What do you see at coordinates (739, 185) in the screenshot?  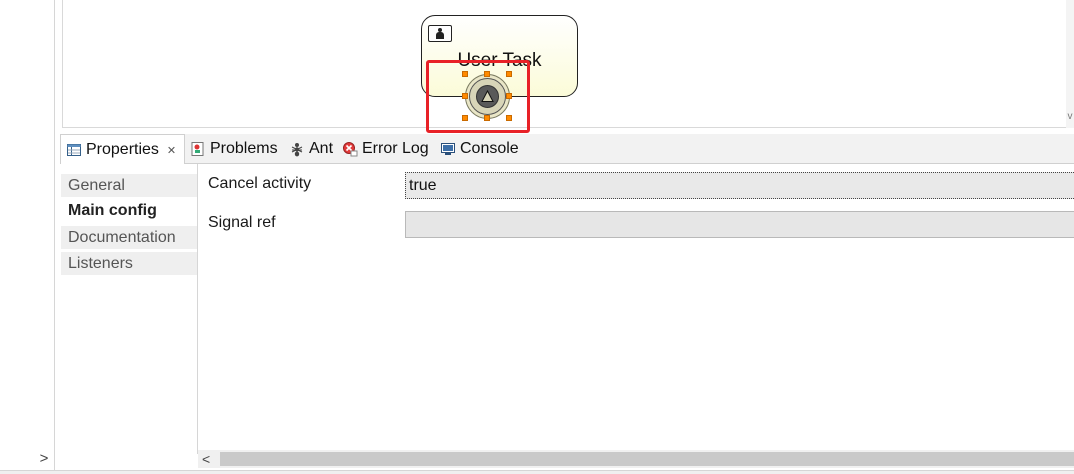 I see `cancel-activity-field: true` at bounding box center [739, 185].